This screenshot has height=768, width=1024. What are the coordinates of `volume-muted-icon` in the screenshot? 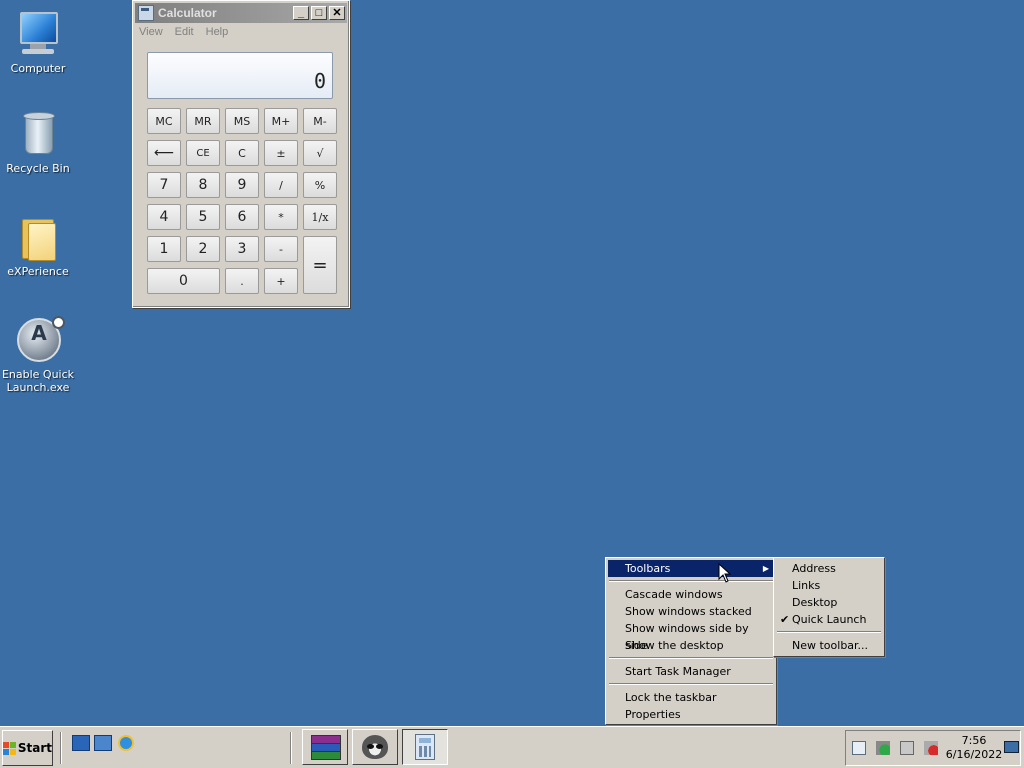 It's located at (931, 748).